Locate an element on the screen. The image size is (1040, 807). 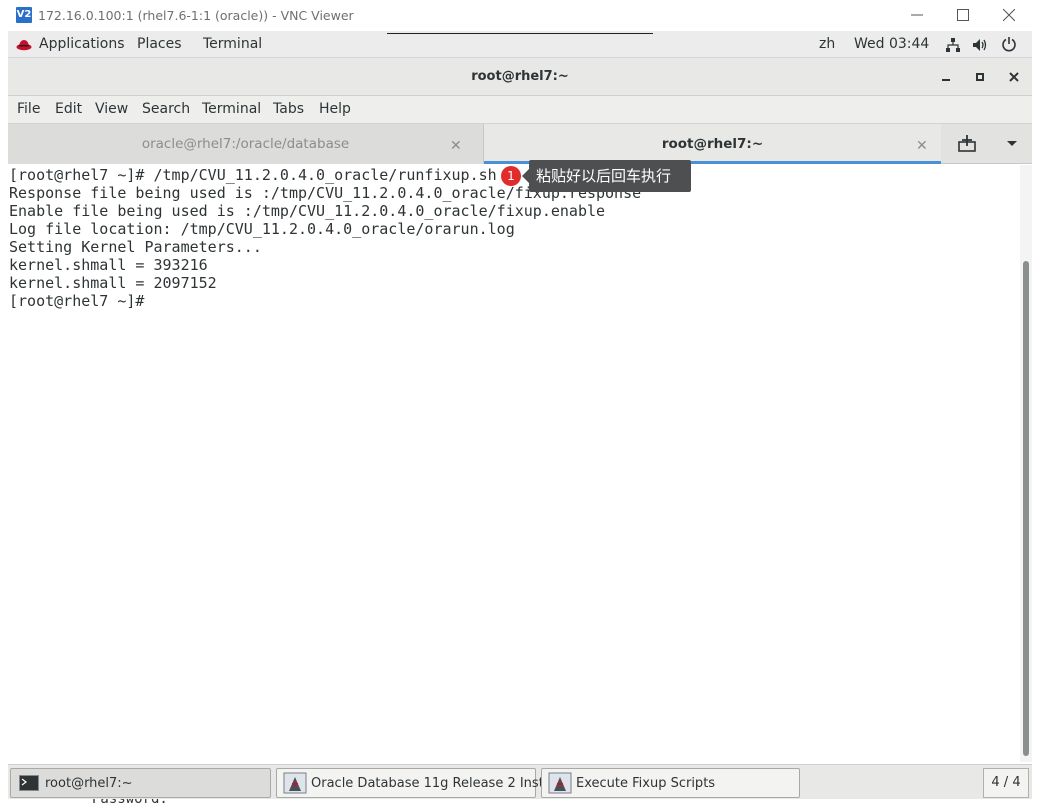
terminal-scrollbar is located at coordinates (1026, 463).